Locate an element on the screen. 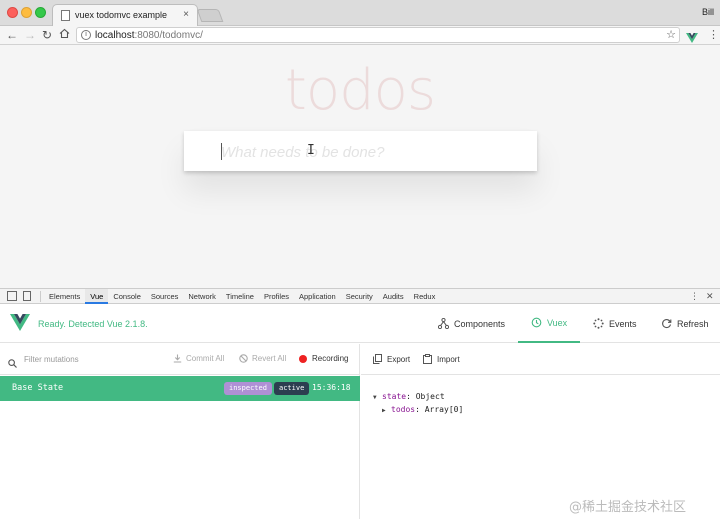 The height and width of the screenshot is (519, 720). close-window-button is located at coordinates (12, 12).